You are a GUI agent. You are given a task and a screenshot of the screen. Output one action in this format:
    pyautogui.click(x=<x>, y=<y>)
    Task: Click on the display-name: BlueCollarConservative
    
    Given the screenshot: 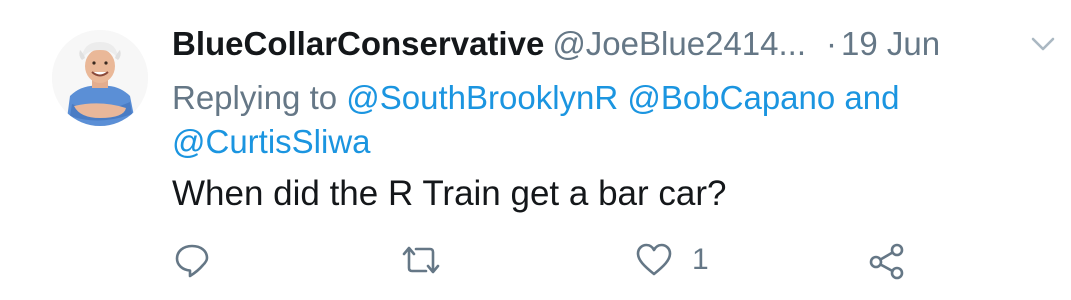 What is the action you would take?
    pyautogui.click(x=358, y=43)
    